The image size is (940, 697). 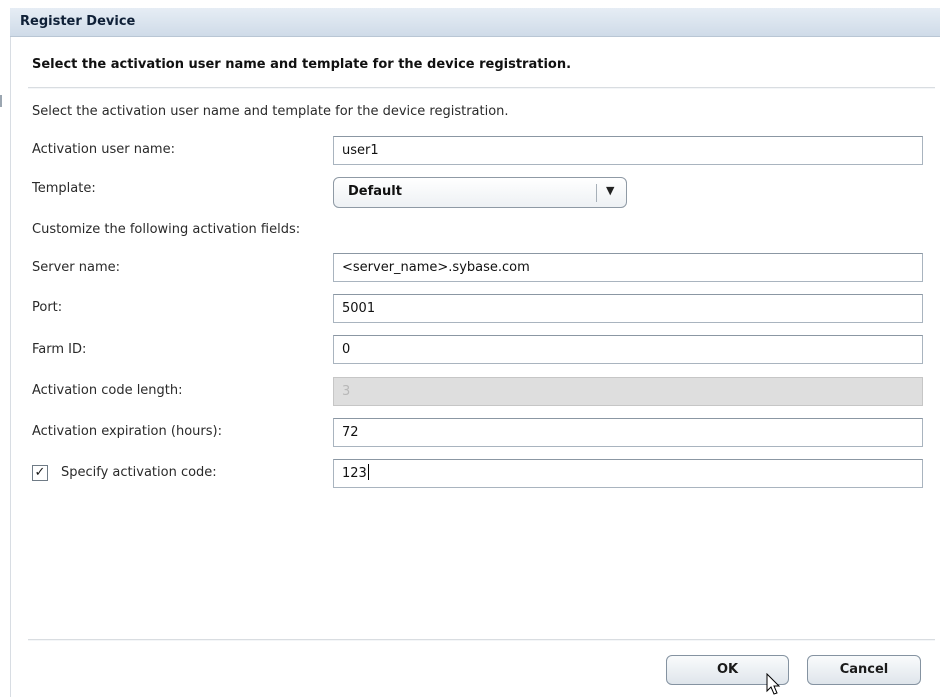 I want to click on activation-user-name-input: user1, so click(x=628, y=150).